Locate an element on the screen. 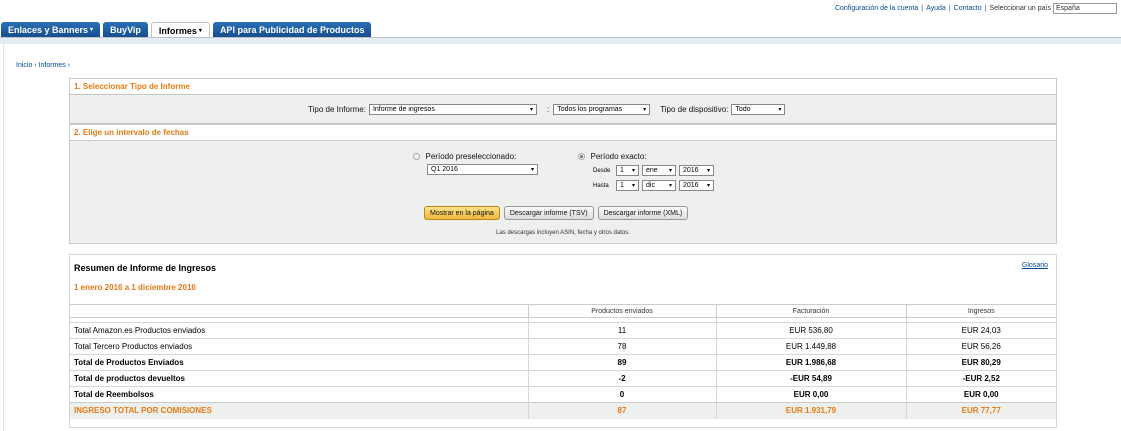 This screenshot has width=1121, height=431. country-select: España is located at coordinates (1085, 8).